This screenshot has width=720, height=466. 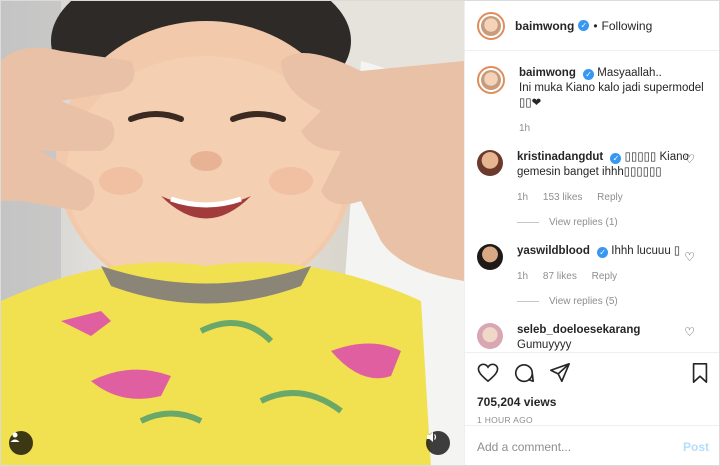 I want to click on comment-text: Gumuyyyy, so click(x=544, y=345).